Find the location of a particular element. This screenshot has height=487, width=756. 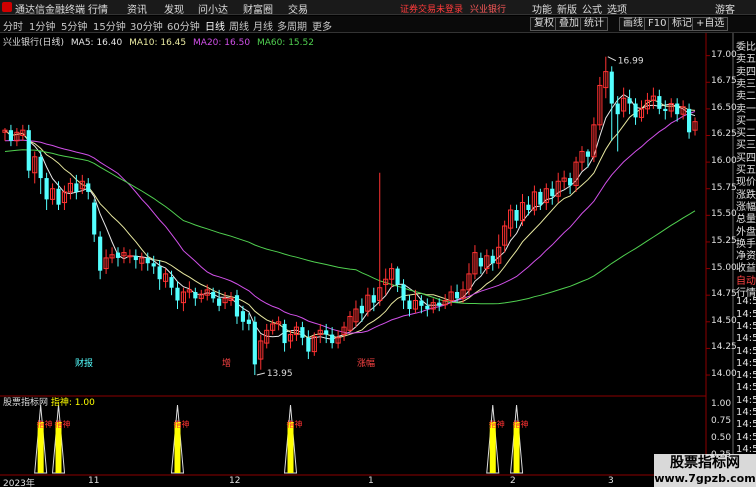

y-tick-label: 14.00 is located at coordinates (724, 374).